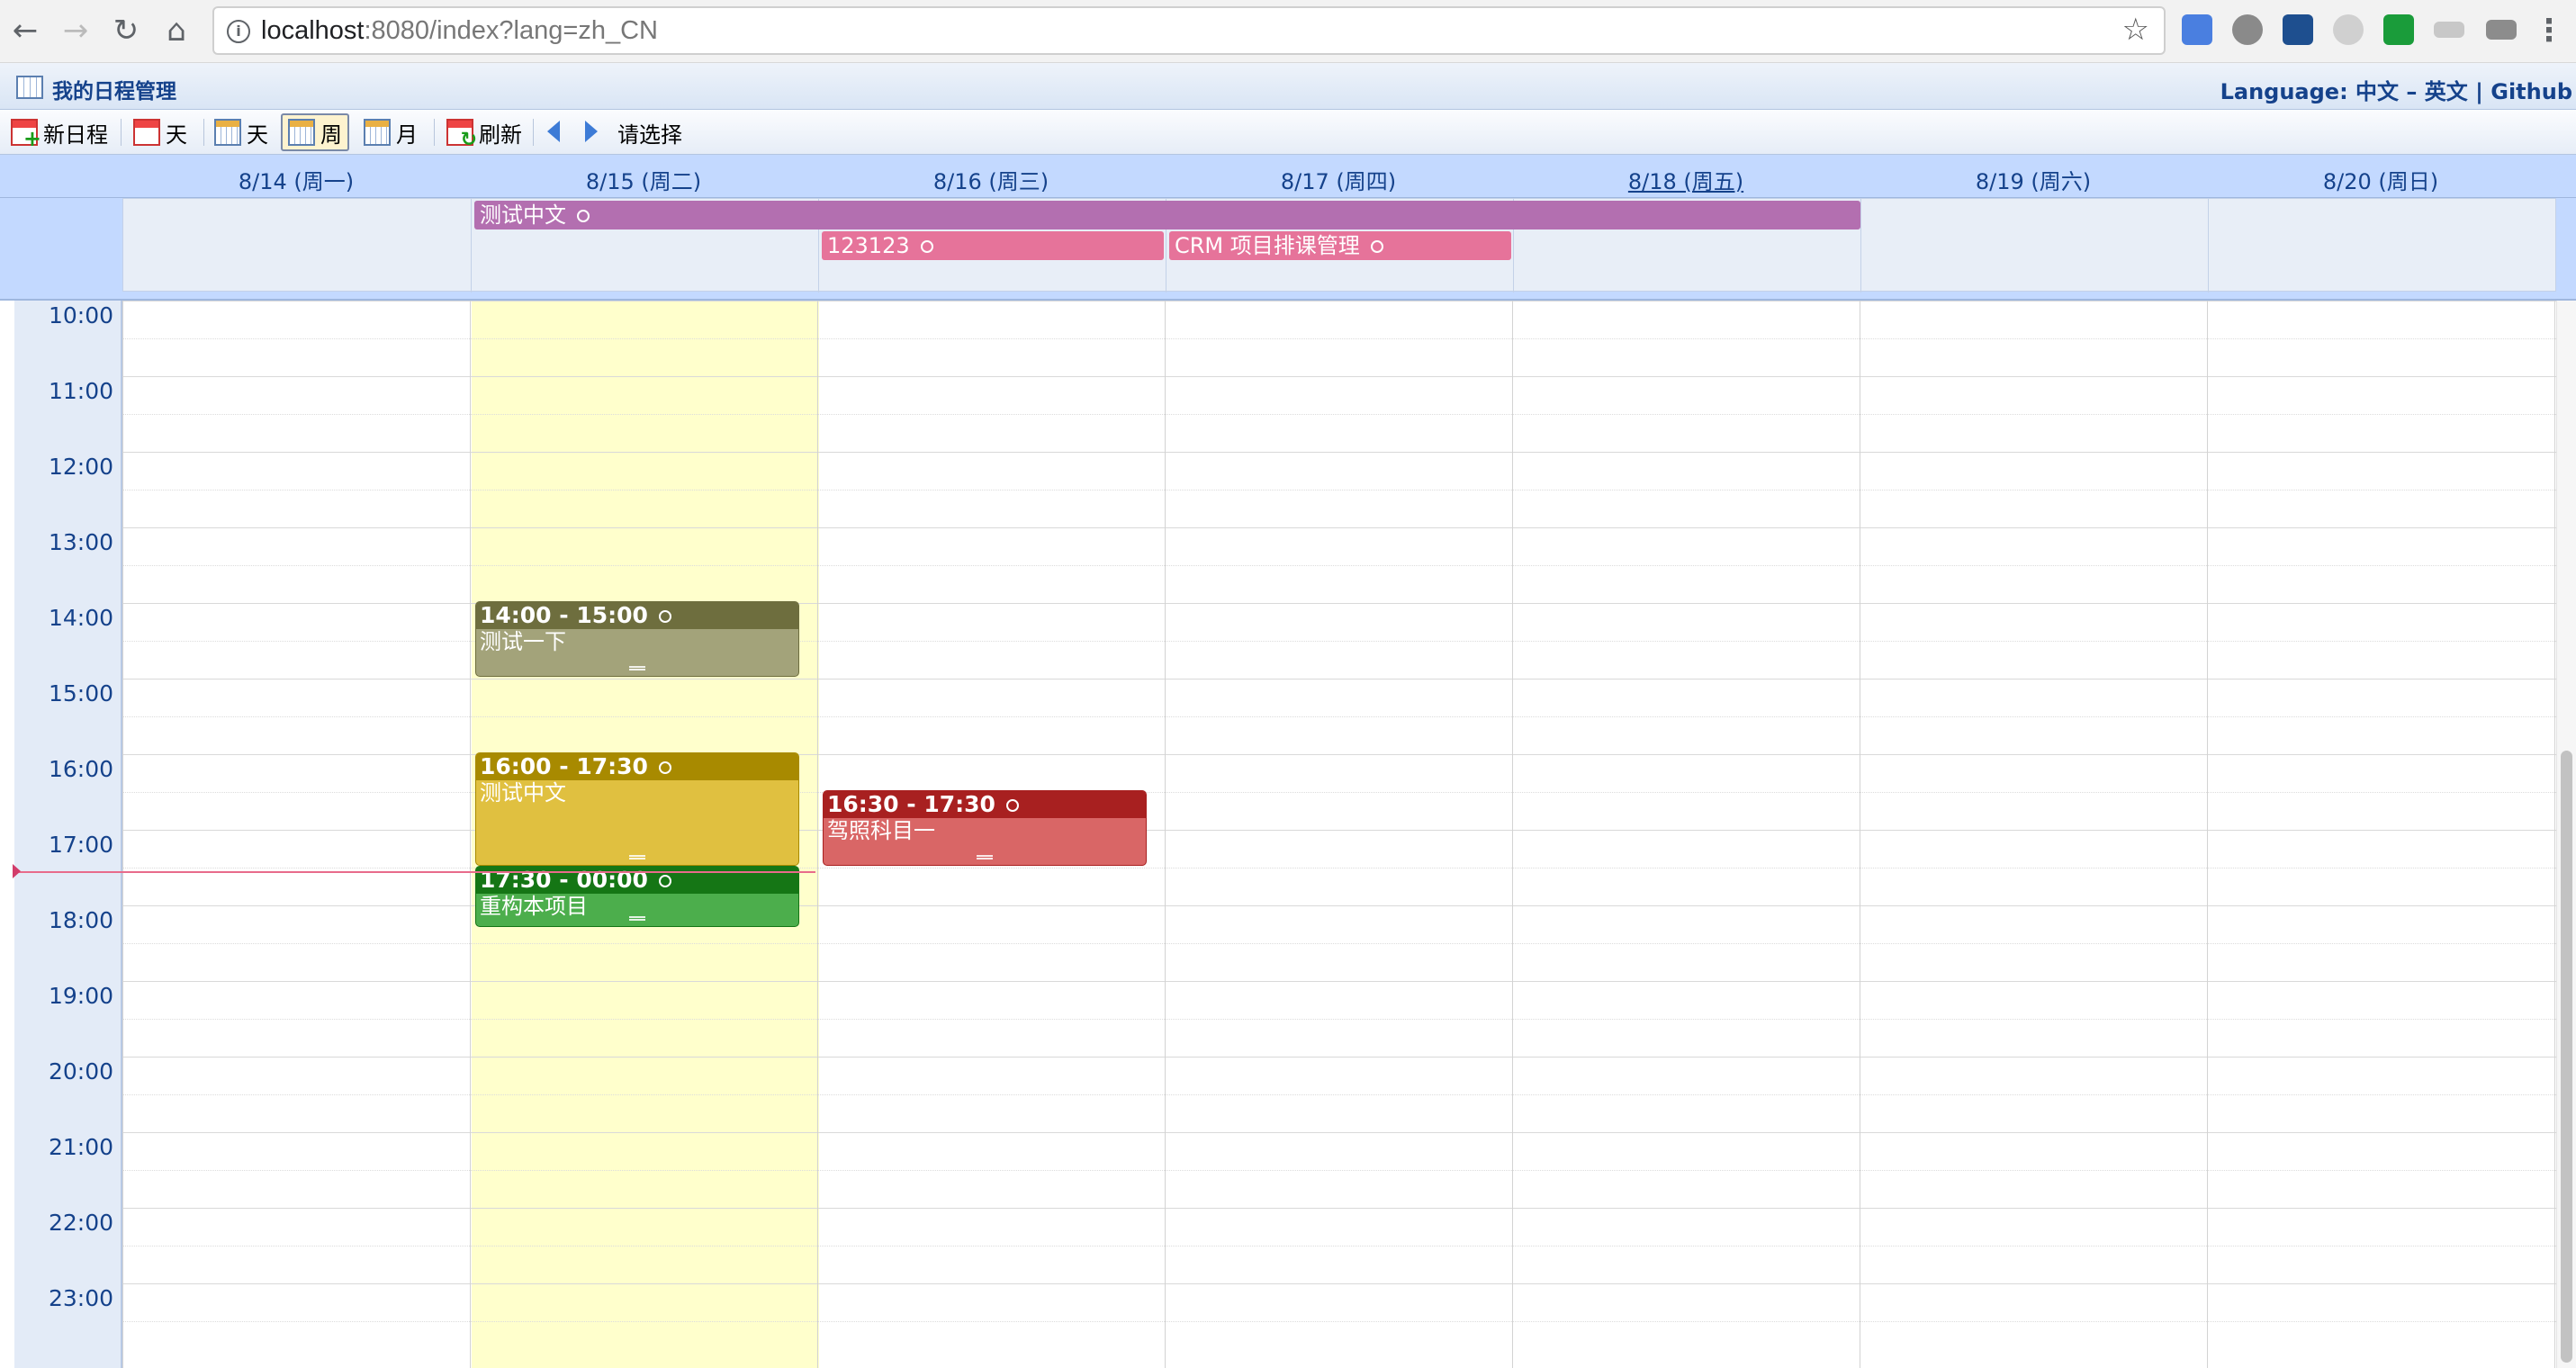 Image resolution: width=2576 pixels, height=1368 pixels. Describe the element at coordinates (2566, 1057) in the screenshot. I see `scrollbar-thumb` at that location.